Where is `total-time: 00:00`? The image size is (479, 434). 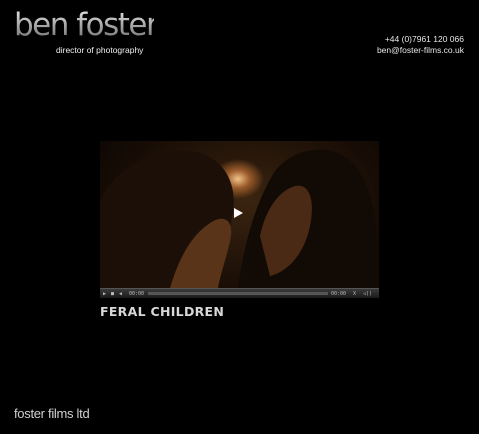
total-time: 00:00 is located at coordinates (339, 294).